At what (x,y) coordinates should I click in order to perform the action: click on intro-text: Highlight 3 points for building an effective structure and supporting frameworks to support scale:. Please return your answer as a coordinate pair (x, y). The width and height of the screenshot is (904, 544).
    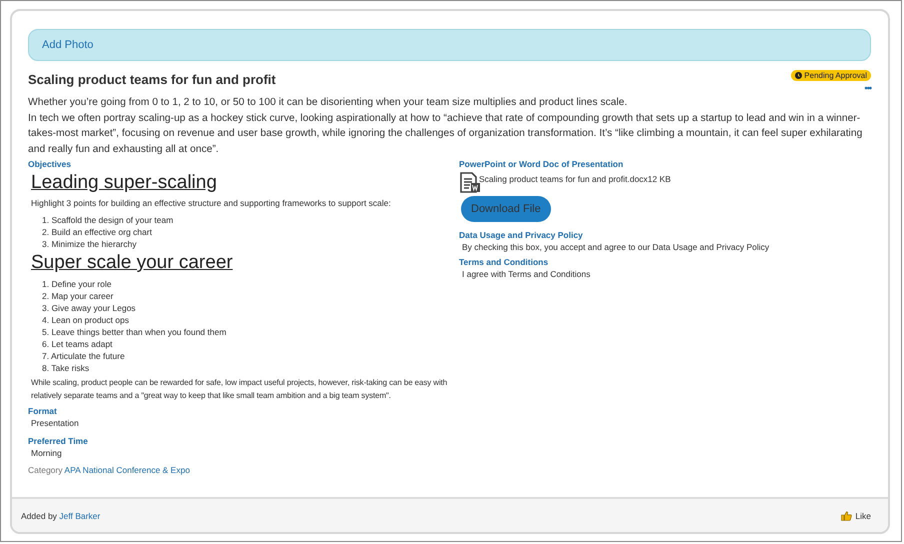
    Looking at the image, I should click on (211, 203).